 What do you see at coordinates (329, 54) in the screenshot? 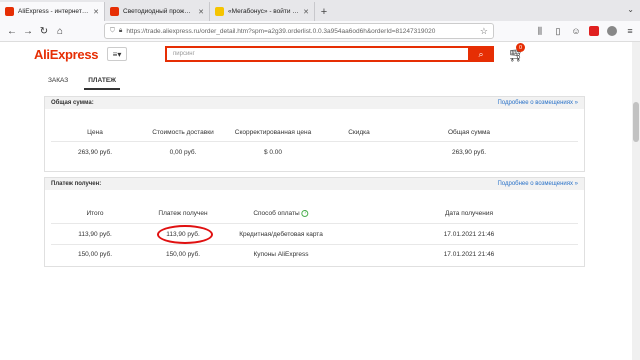
I see `search-input: пирсинг` at bounding box center [329, 54].